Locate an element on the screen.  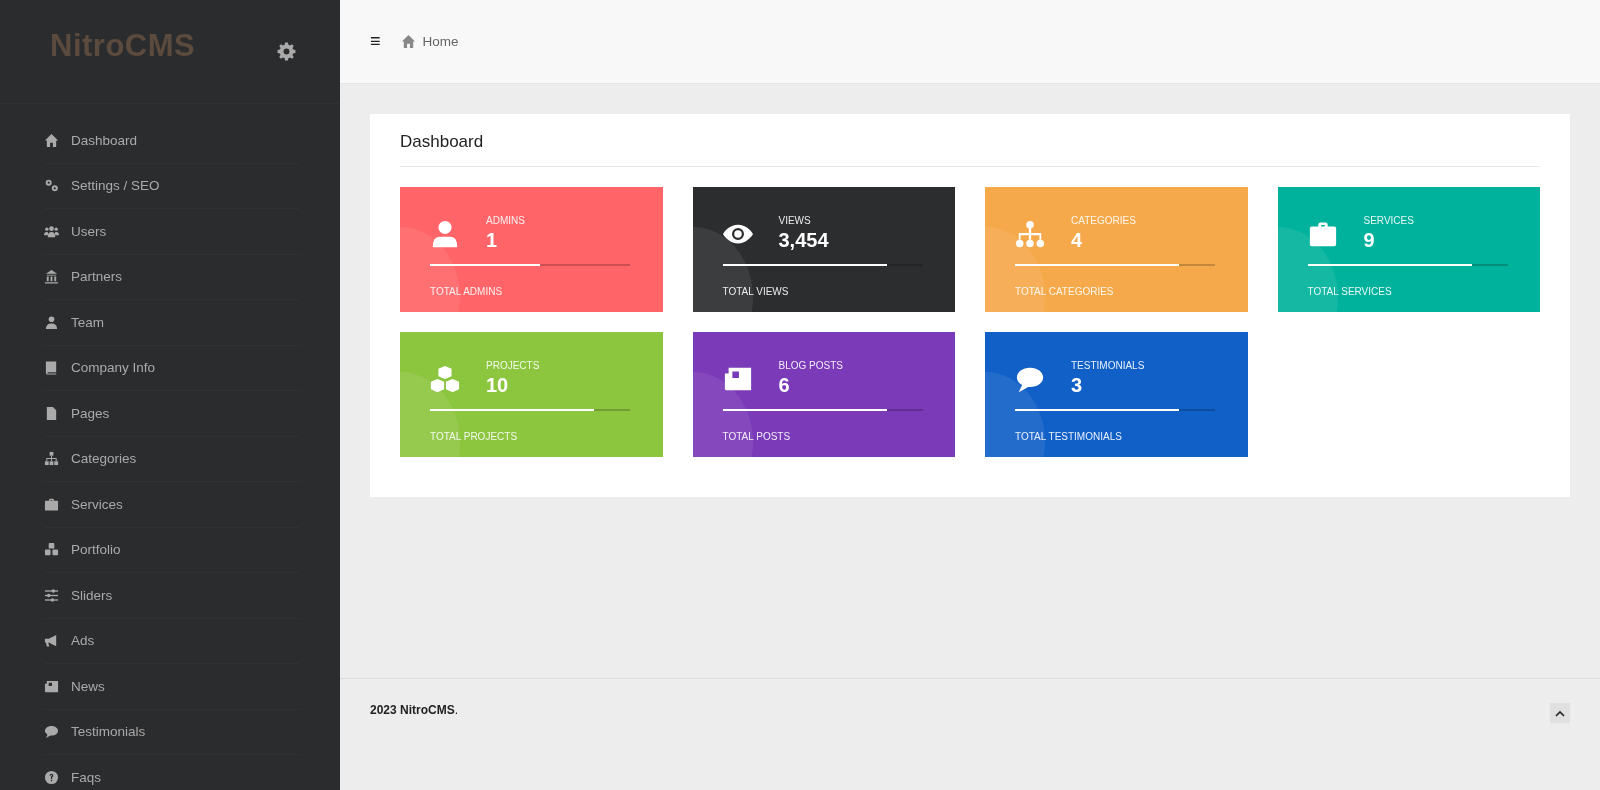
sidebar-item: Ads is located at coordinates (69, 641).